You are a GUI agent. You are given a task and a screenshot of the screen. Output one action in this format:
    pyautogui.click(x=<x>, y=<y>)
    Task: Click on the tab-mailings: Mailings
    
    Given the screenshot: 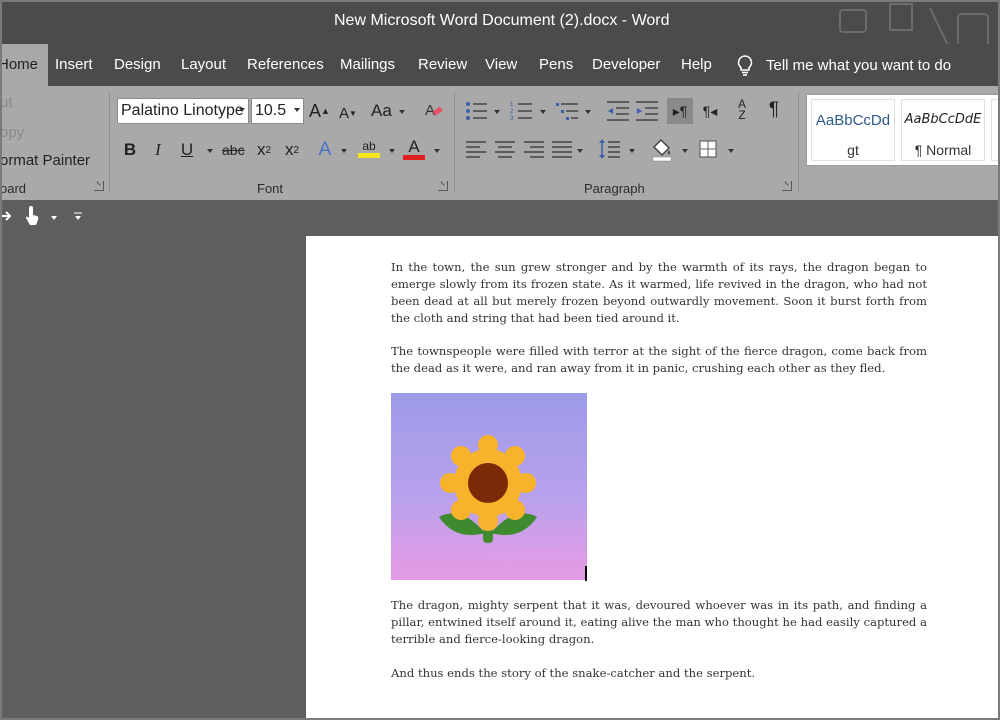 What is the action you would take?
    pyautogui.click(x=367, y=65)
    